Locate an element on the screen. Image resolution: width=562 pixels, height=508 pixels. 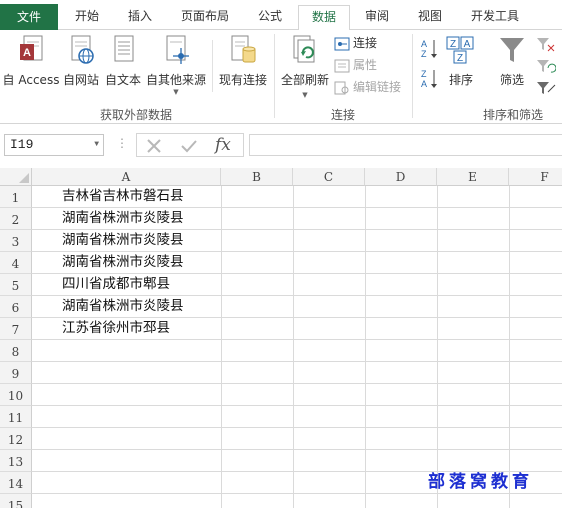
properties-icon is located at coordinates (342, 65).